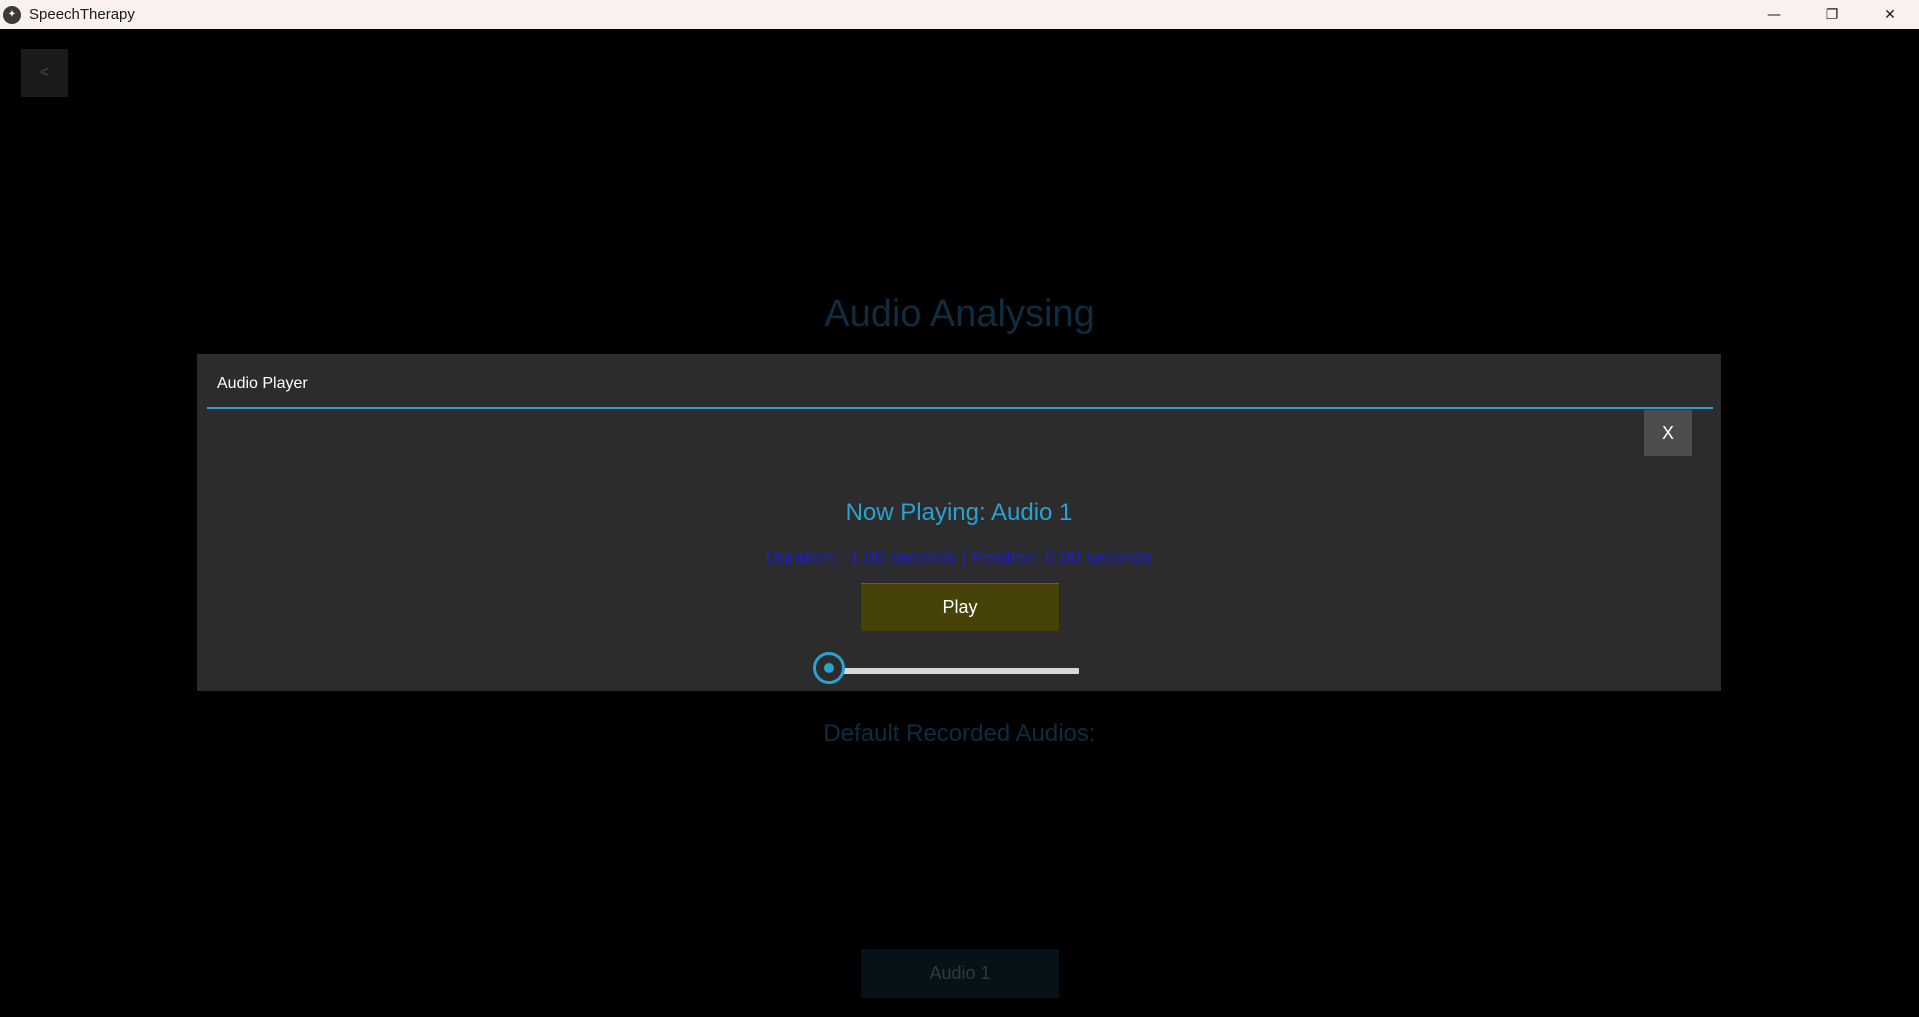  I want to click on audio-item-button: Audio 1, so click(960, 973).